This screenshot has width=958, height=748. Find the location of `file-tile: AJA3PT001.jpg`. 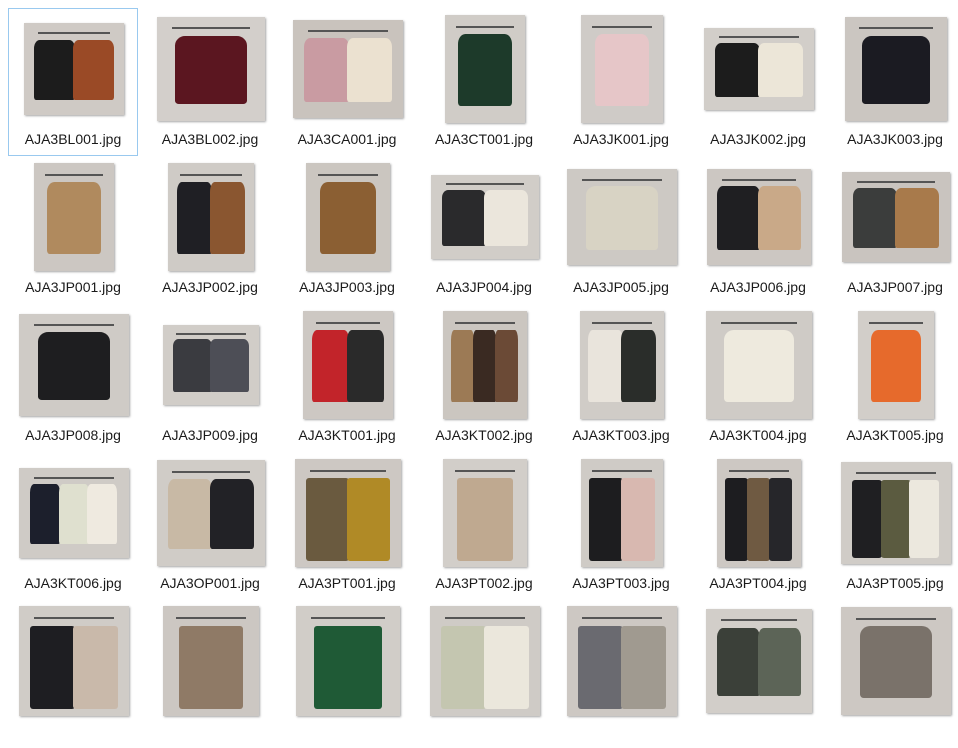

file-tile: AJA3PT001.jpg is located at coordinates (347, 526).